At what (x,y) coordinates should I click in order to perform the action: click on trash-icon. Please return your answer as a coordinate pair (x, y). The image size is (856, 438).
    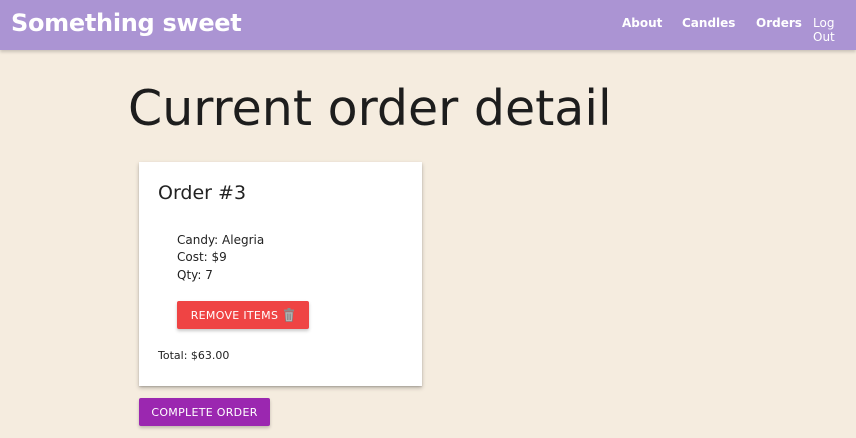
    Looking at the image, I should click on (289, 315).